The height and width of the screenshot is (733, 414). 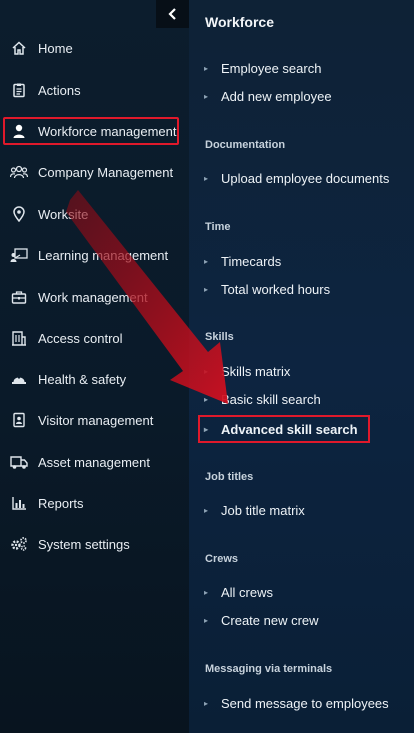 I want to click on user-icon, so click(x=19, y=131).